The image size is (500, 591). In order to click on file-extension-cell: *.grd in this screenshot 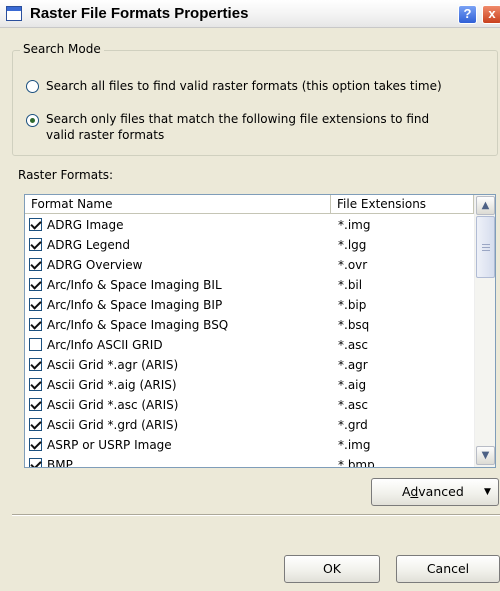, I will do `click(353, 425)`.